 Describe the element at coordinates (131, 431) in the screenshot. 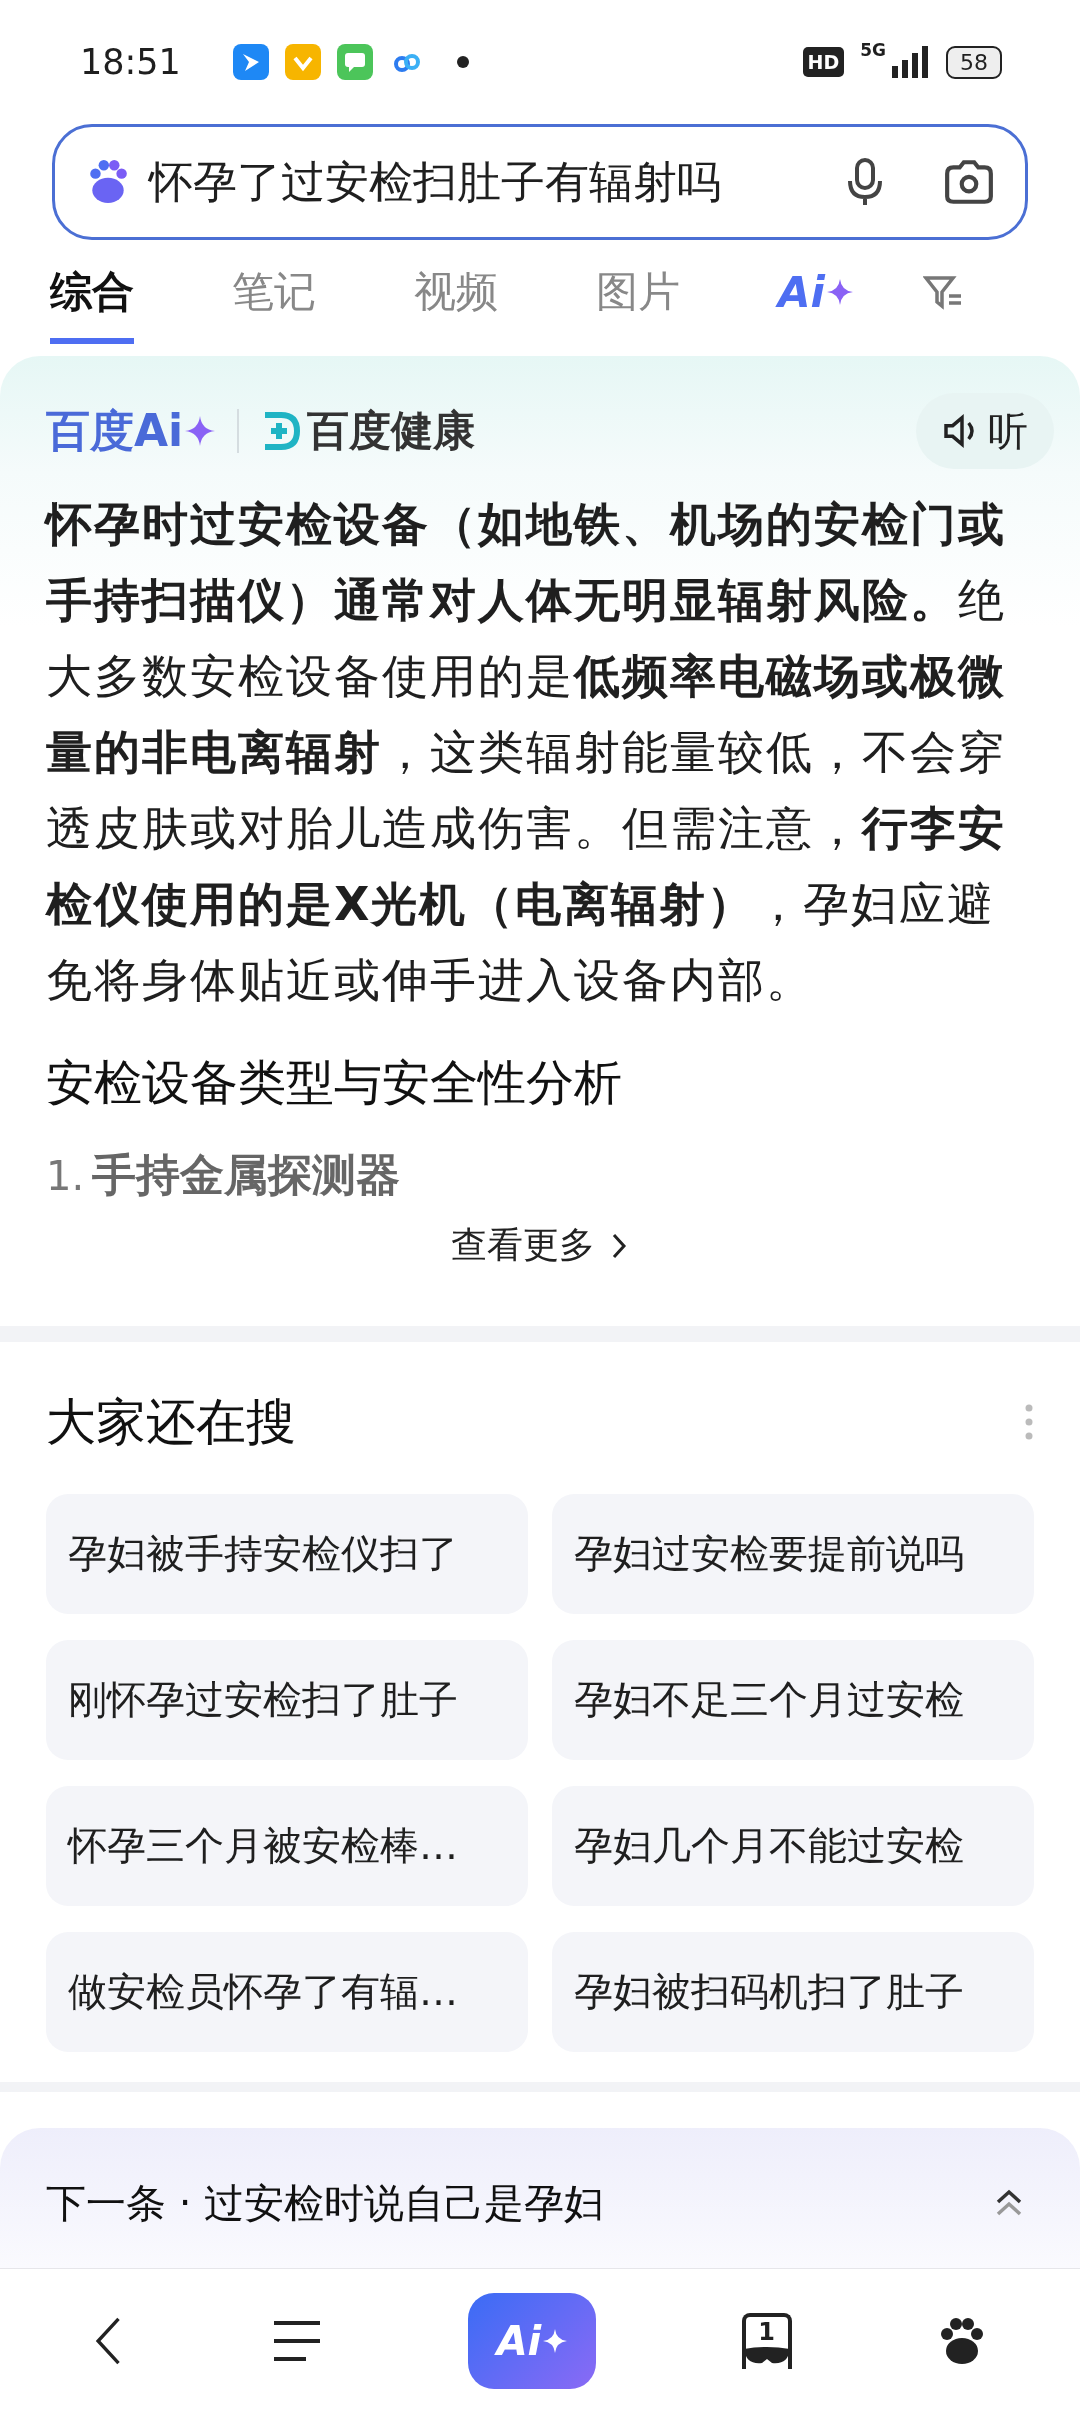

I see `brand-logo: 百度Ai` at that location.